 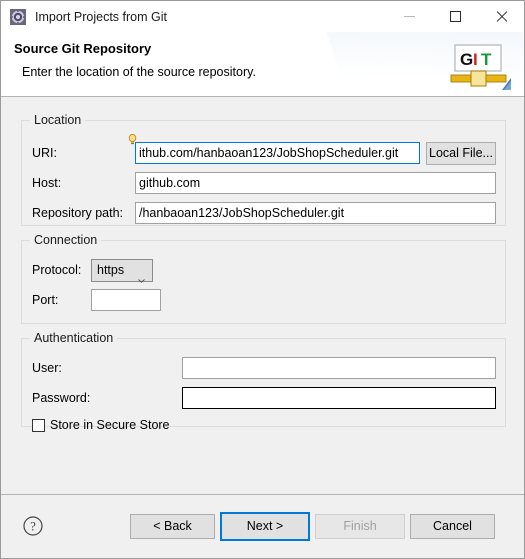 I want to click on port-input, so click(x=126, y=300).